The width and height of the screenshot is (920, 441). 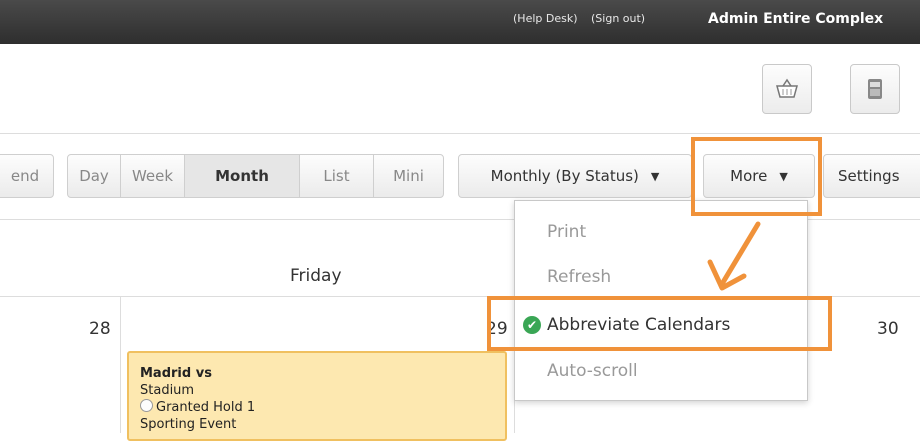 What do you see at coordinates (655, 176) in the screenshot?
I see `chevron-down-icon: ▼` at bounding box center [655, 176].